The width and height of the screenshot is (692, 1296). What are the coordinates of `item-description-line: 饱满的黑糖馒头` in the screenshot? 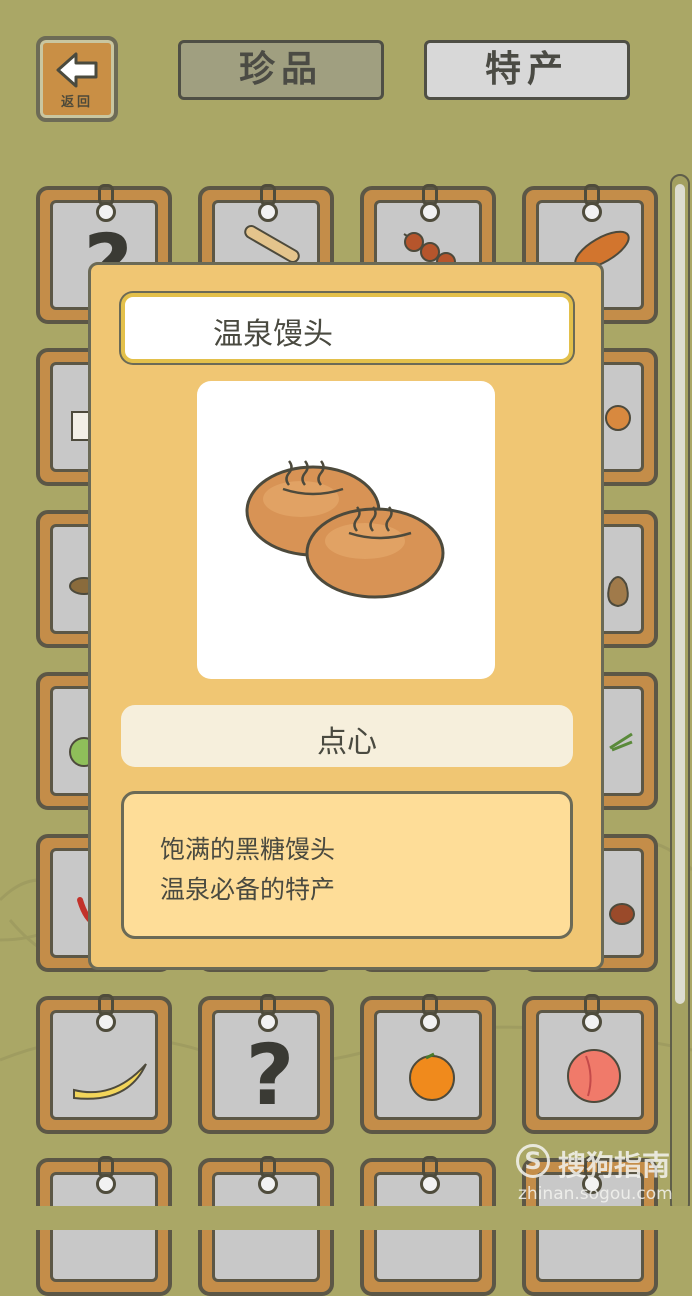 It's located at (248, 849).